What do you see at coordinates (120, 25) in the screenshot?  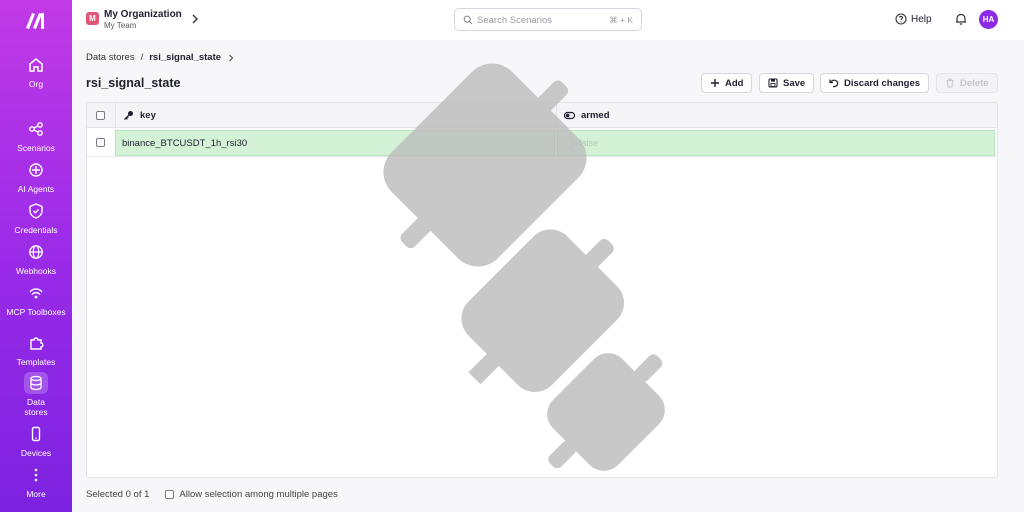 I see `team-name: My Team` at bounding box center [120, 25].